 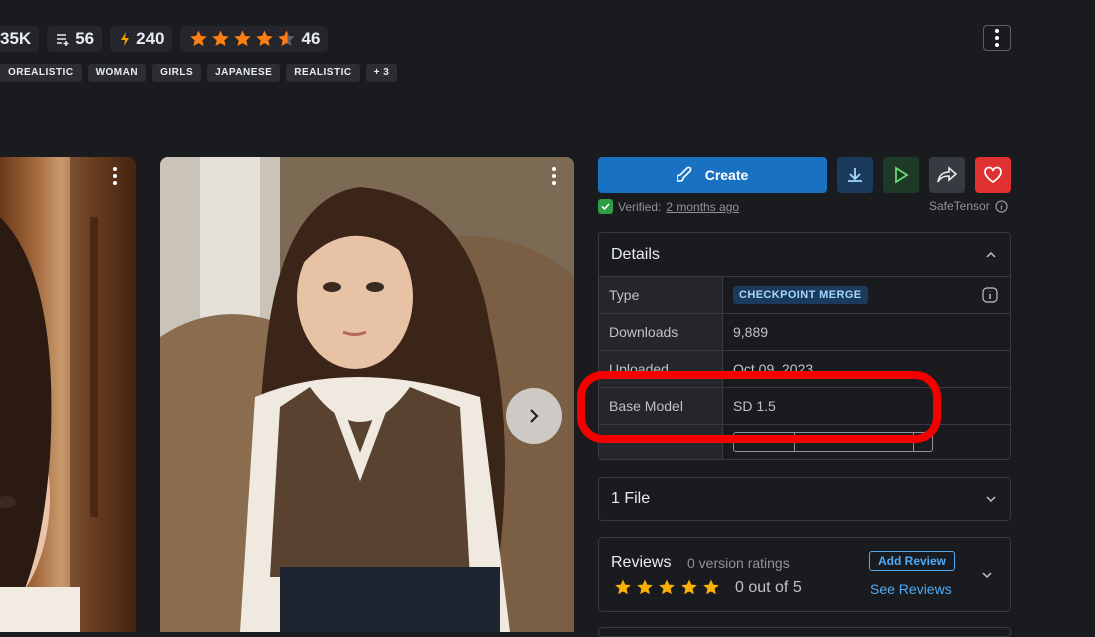 What do you see at coordinates (16, 38) in the screenshot?
I see `downloads-count: 35K` at bounding box center [16, 38].